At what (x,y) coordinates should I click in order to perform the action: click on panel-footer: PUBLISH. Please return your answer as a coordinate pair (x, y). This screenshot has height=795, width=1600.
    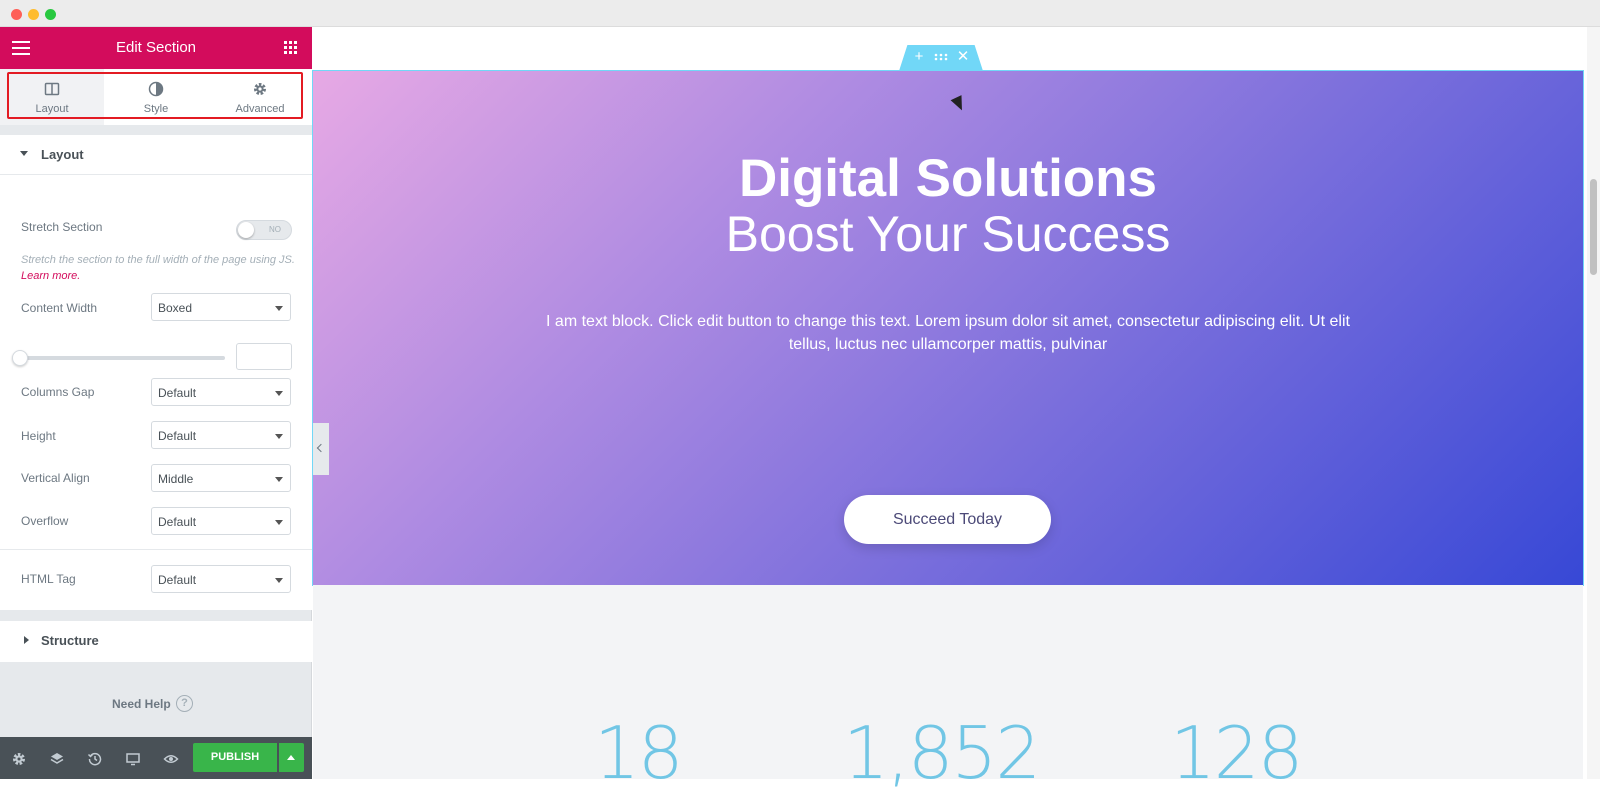
    Looking at the image, I should click on (156, 758).